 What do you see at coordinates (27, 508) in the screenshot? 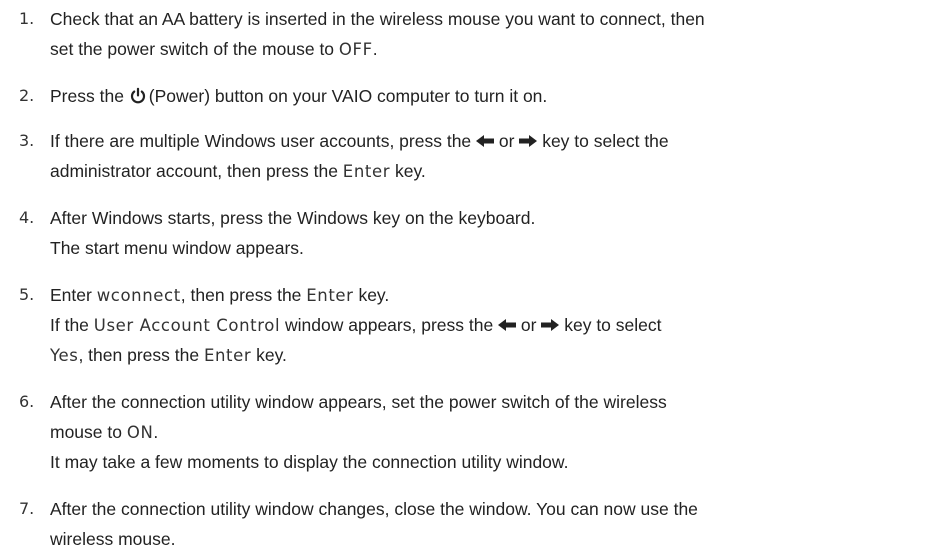
I see `step-number: 7.` at bounding box center [27, 508].